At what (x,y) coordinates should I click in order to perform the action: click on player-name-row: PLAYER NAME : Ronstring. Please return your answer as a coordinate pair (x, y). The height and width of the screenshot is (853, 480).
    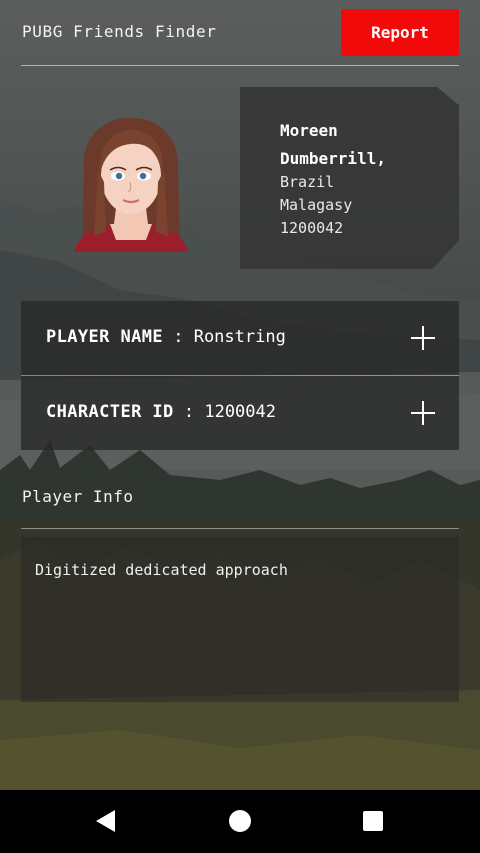
    Looking at the image, I should click on (240, 338).